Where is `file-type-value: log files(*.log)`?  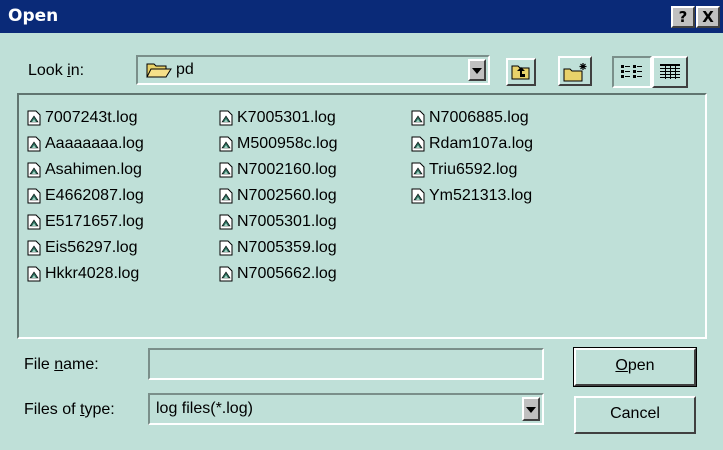 file-type-value: log files(*.log) is located at coordinates (204, 408).